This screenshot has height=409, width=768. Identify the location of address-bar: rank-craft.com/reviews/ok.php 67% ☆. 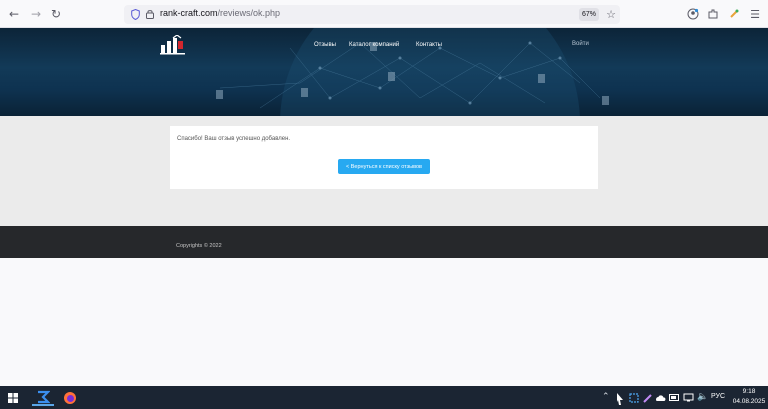
(372, 14).